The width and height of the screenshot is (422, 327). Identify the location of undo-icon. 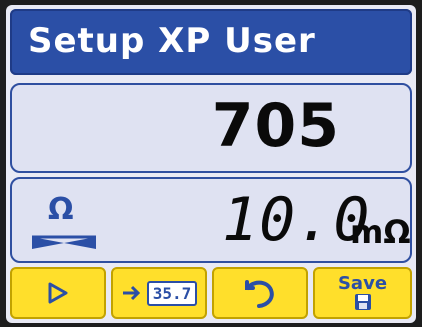
(260, 293).